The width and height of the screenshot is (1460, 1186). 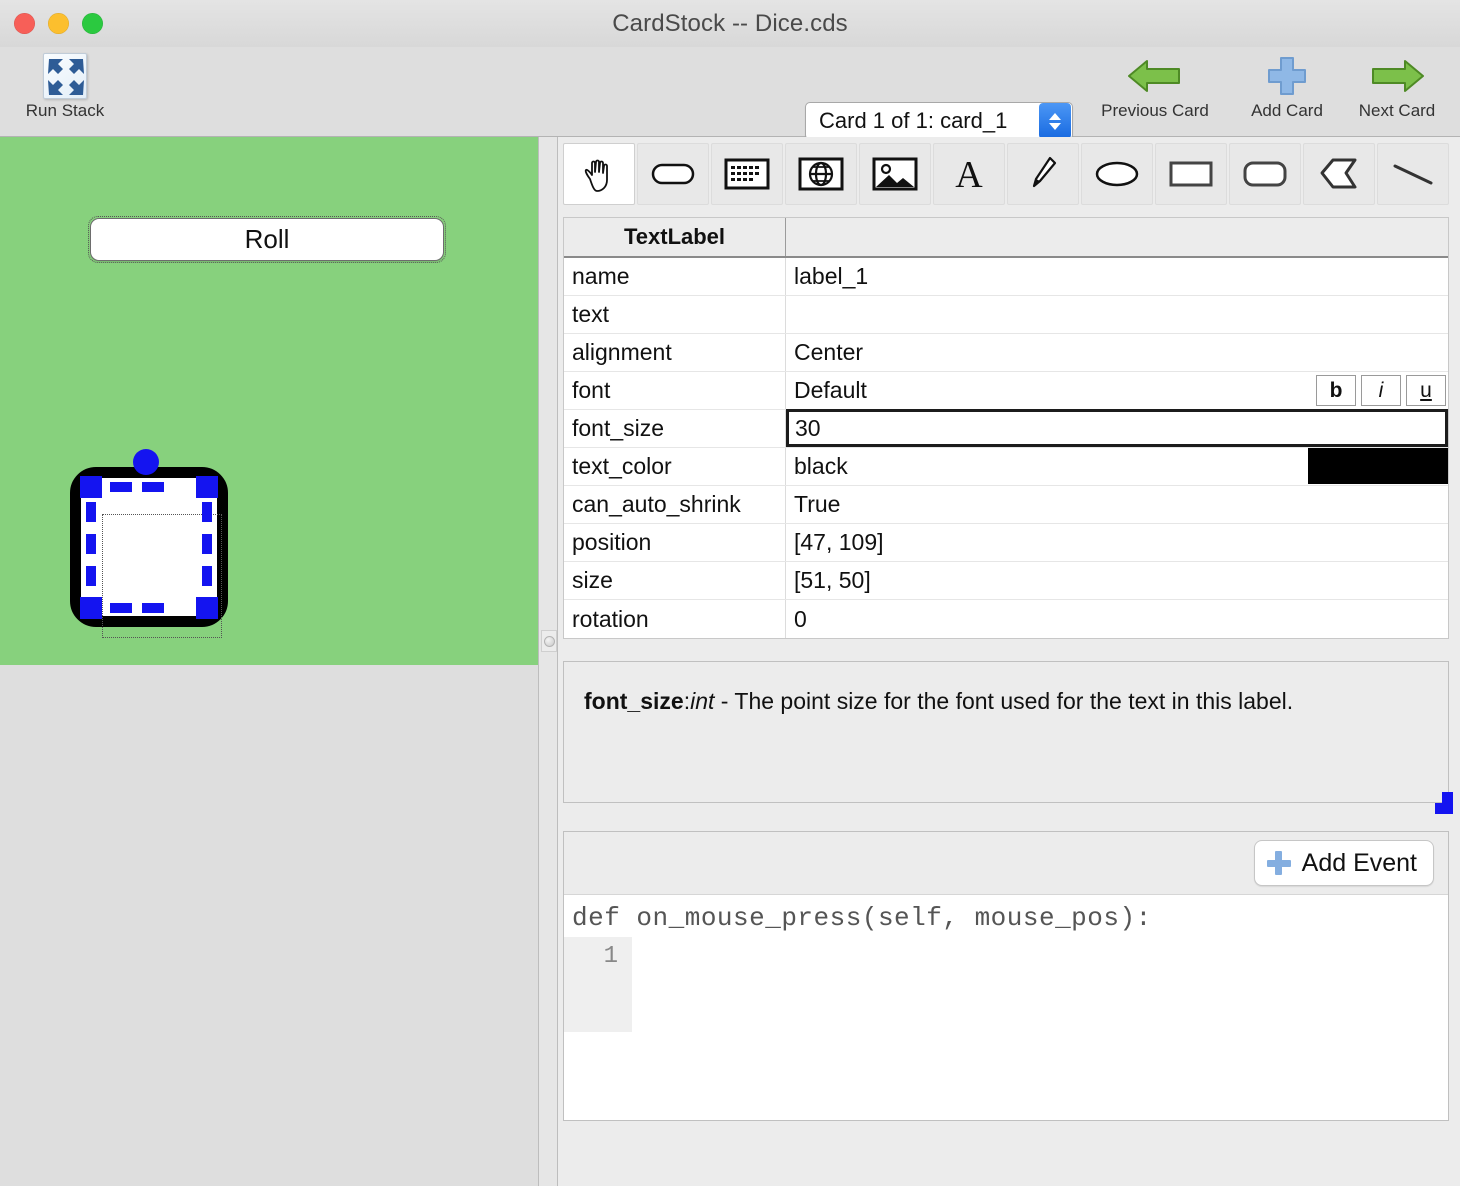 I want to click on object-type-header: TextLabel, so click(x=675, y=237).